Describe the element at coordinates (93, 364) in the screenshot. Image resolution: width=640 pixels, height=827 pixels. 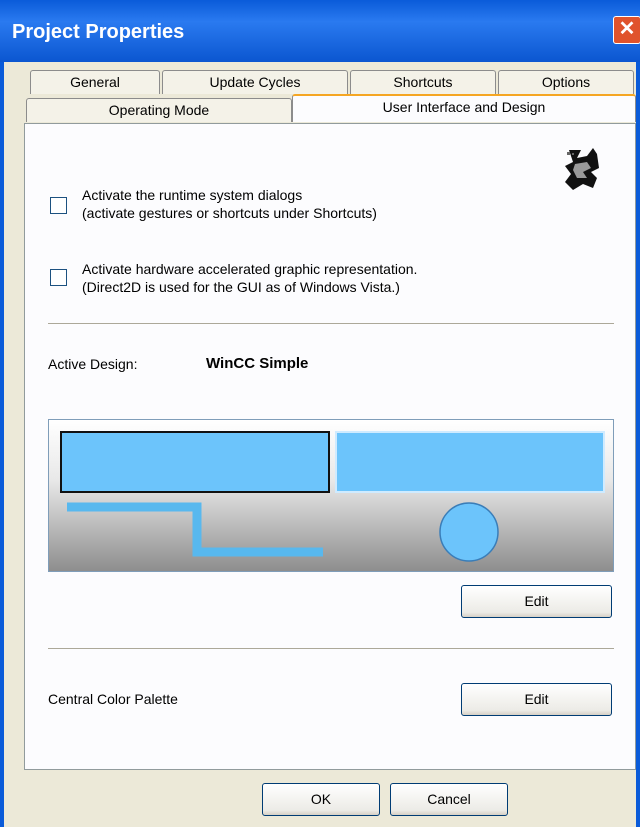
I see `active-design-label: Active Design:` at that location.